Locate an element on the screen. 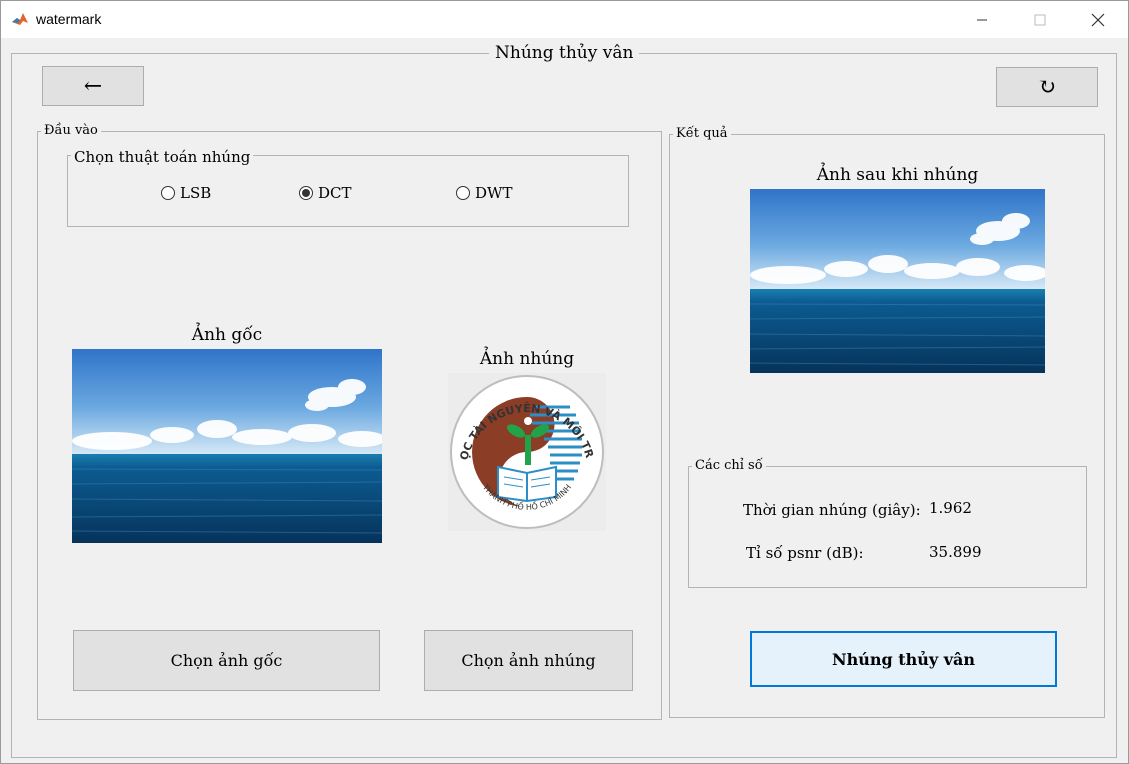  maximize-button is located at coordinates (1040, 19).